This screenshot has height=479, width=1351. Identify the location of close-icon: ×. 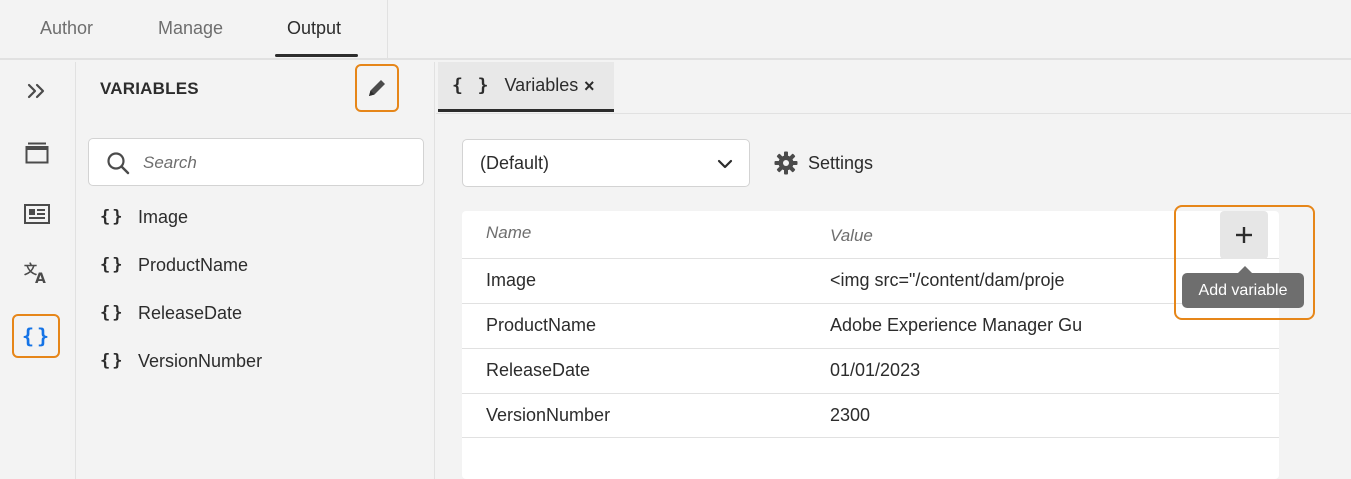
(589, 86).